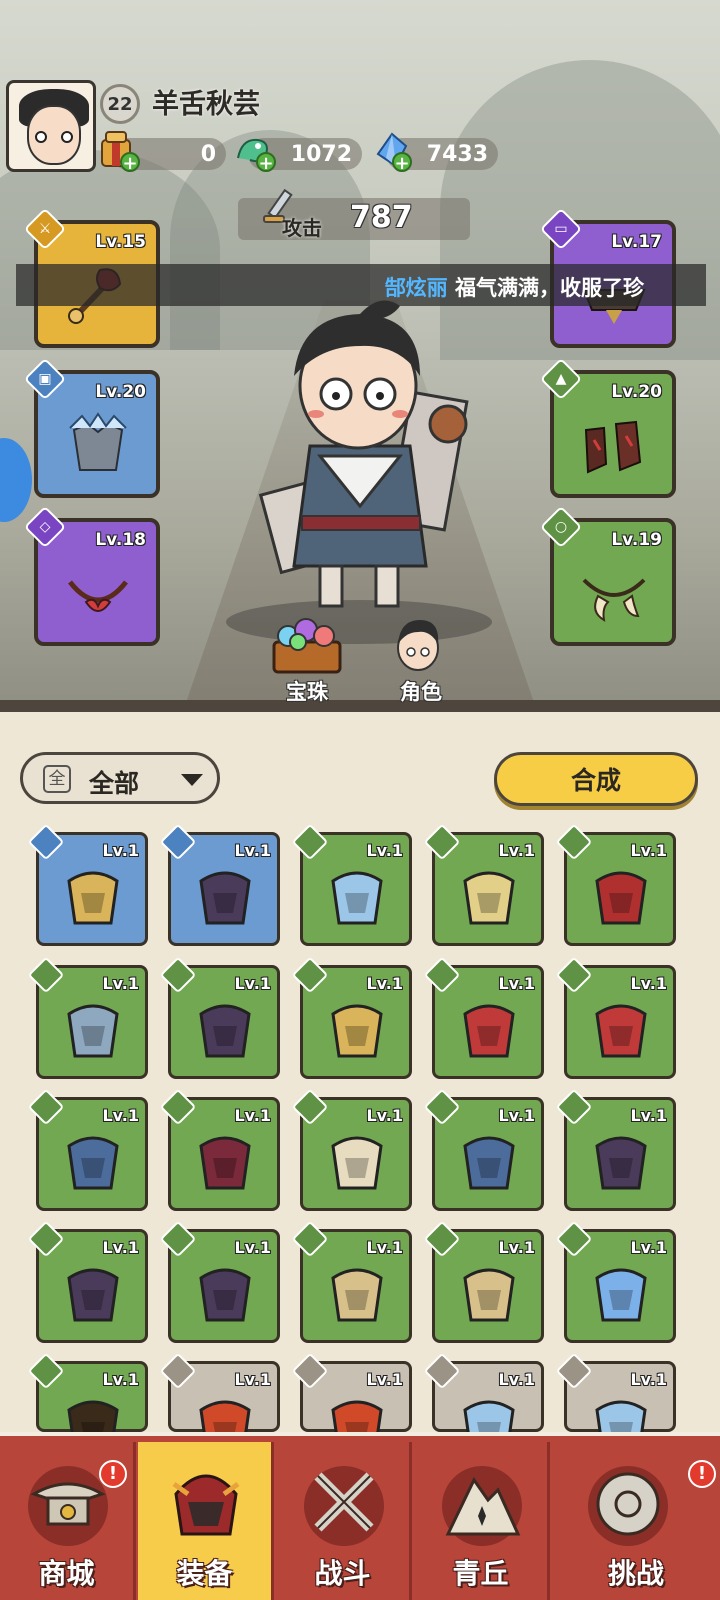 This screenshot has width=720, height=1600. What do you see at coordinates (98, 441) in the screenshot?
I see `frost-armor-icon` at bounding box center [98, 441].